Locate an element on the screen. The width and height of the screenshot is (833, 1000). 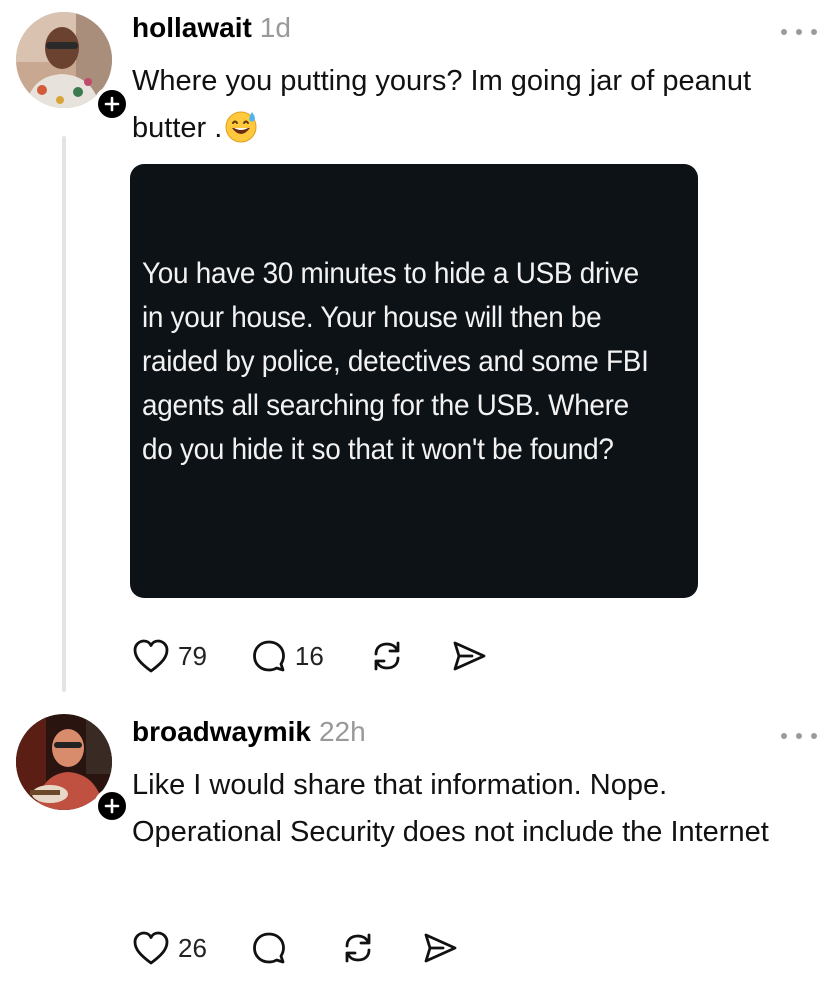
reply-button: 16 is located at coordinates (287, 656).